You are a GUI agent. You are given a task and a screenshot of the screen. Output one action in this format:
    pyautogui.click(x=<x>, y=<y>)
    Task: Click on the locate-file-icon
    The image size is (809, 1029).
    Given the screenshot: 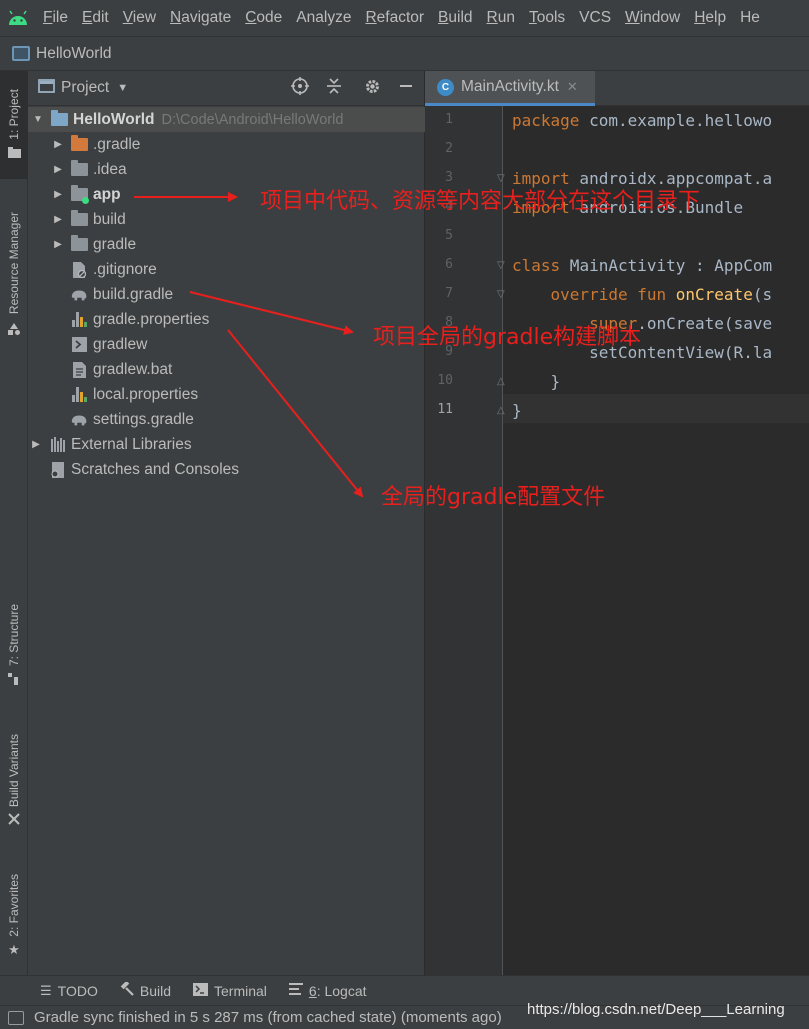 What is the action you would take?
    pyautogui.click(x=300, y=88)
    